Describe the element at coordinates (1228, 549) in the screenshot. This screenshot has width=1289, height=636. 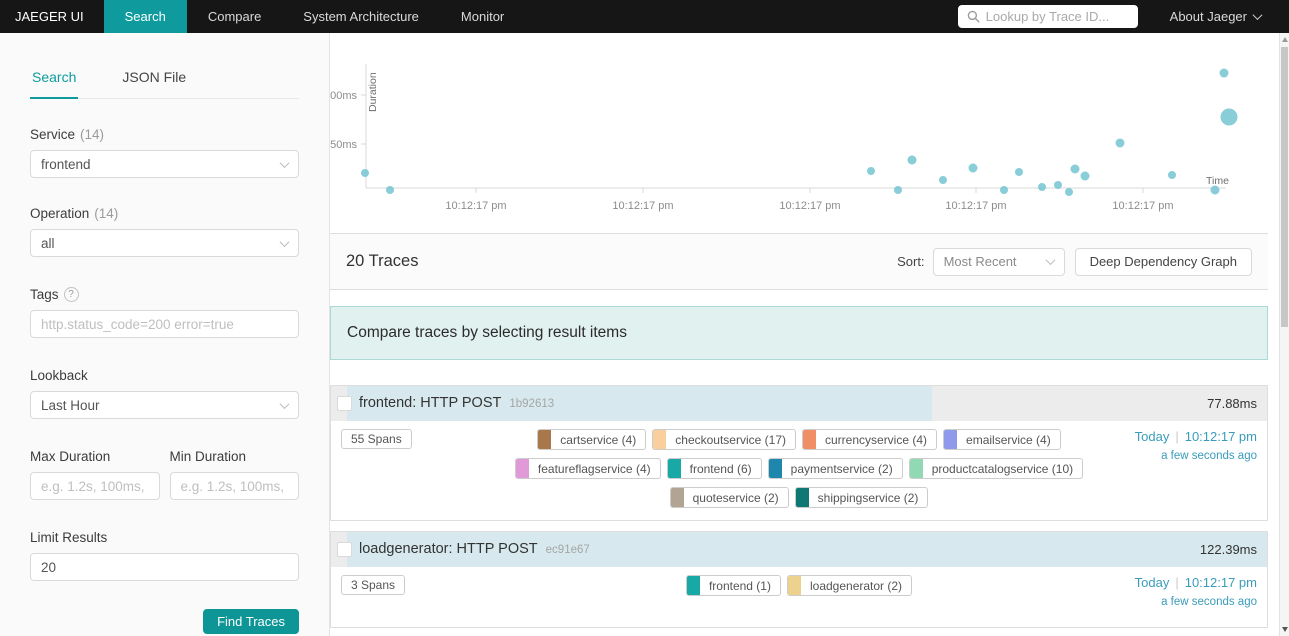
I see `trace-duration-value: 122.39ms` at that location.